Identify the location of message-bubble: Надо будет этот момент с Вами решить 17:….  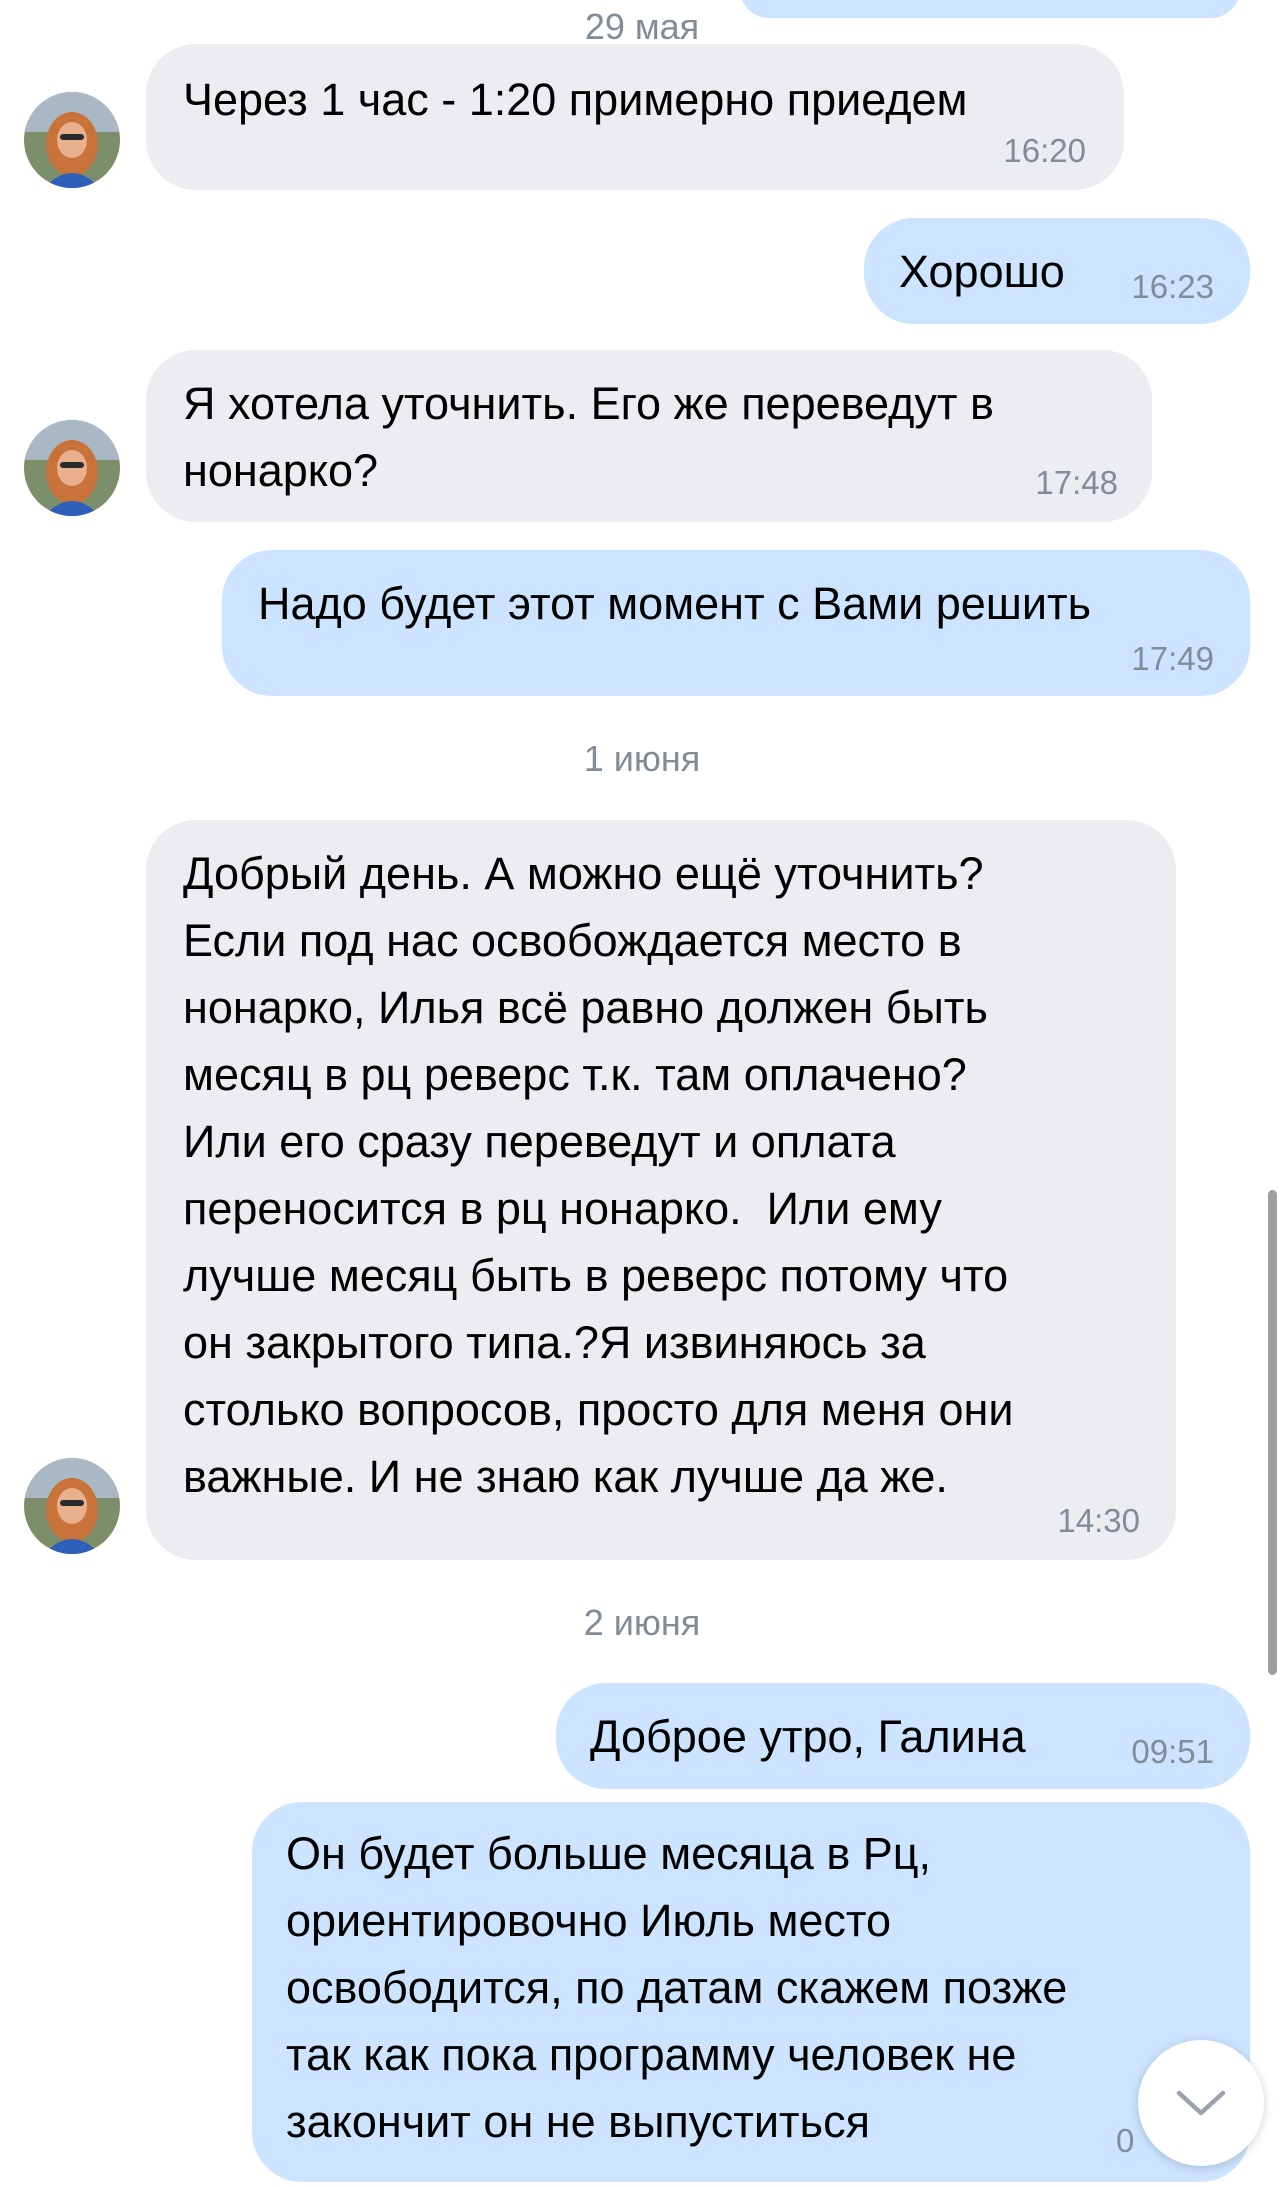
(736, 623).